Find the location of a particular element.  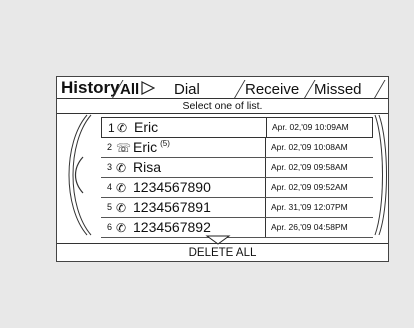

entry-date: Apr. 02,'09 10:08AM is located at coordinates (318, 147).